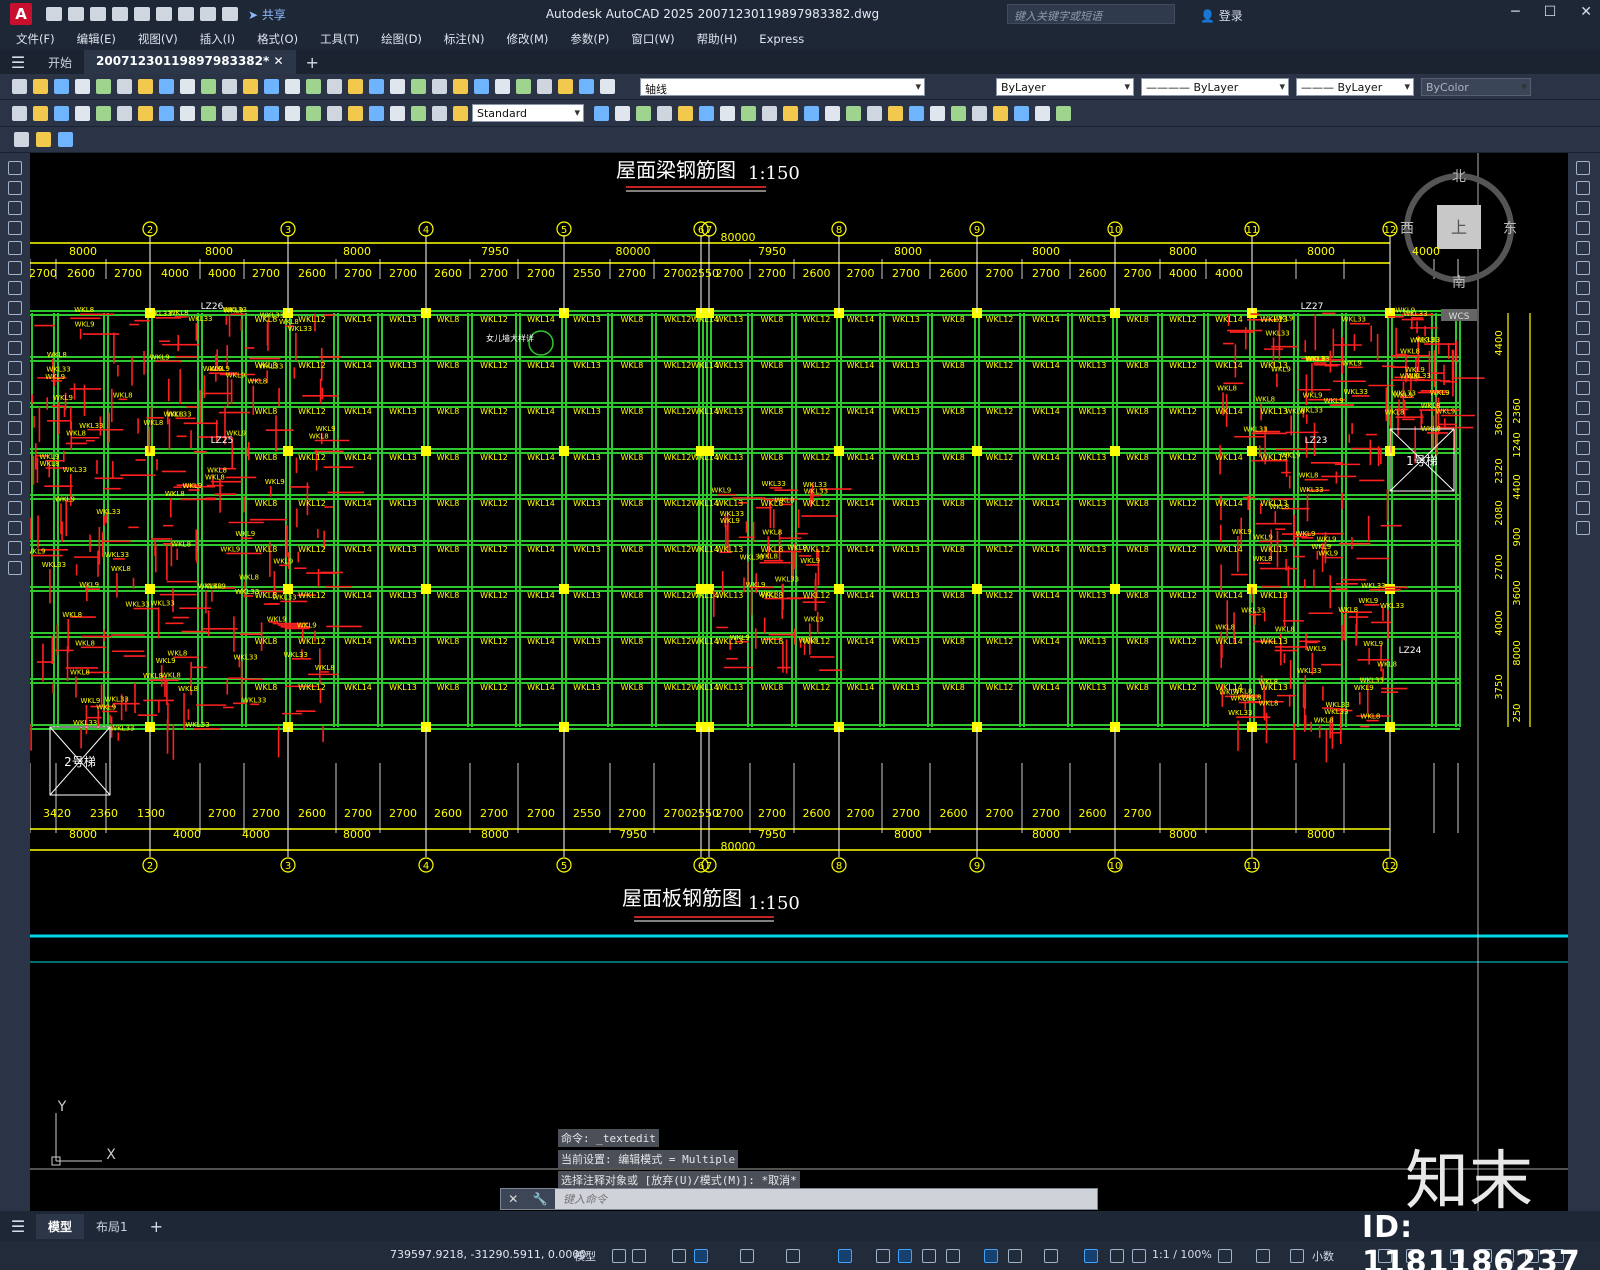 The image size is (1600, 1270). I want to click on command-input, so click(826, 1199).